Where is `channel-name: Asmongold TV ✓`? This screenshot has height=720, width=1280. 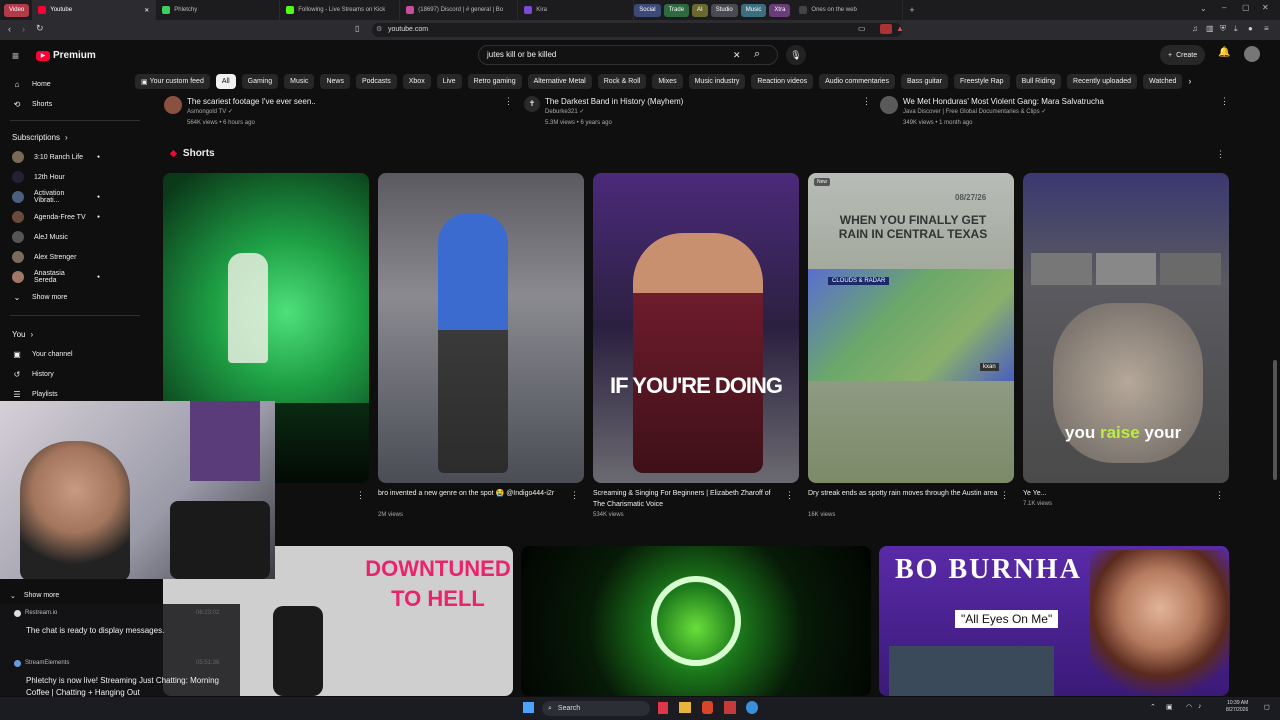 channel-name: Asmongold TV ✓ is located at coordinates (350, 112).